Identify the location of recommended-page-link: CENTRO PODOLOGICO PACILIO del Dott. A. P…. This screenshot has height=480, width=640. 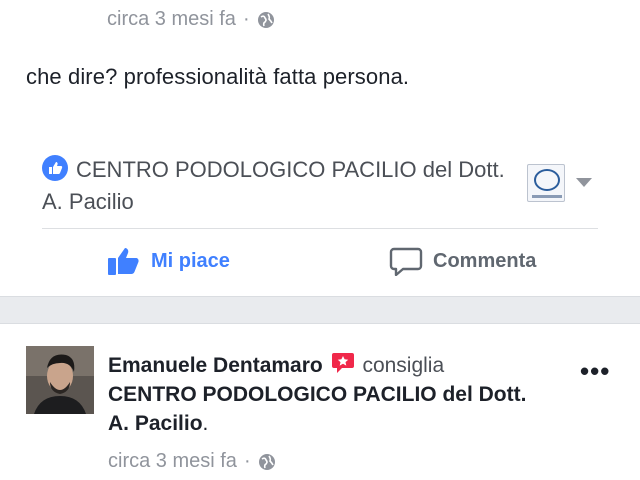
(317, 409).